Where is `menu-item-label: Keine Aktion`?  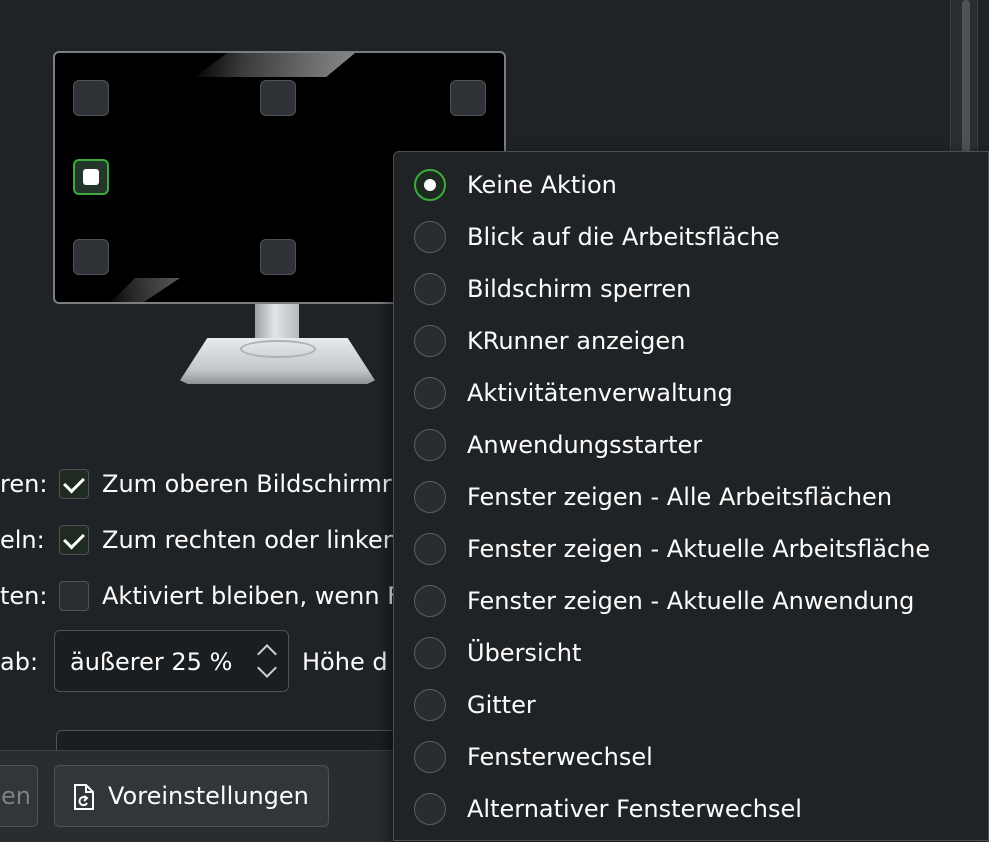
menu-item-label: Keine Aktion is located at coordinates (542, 185).